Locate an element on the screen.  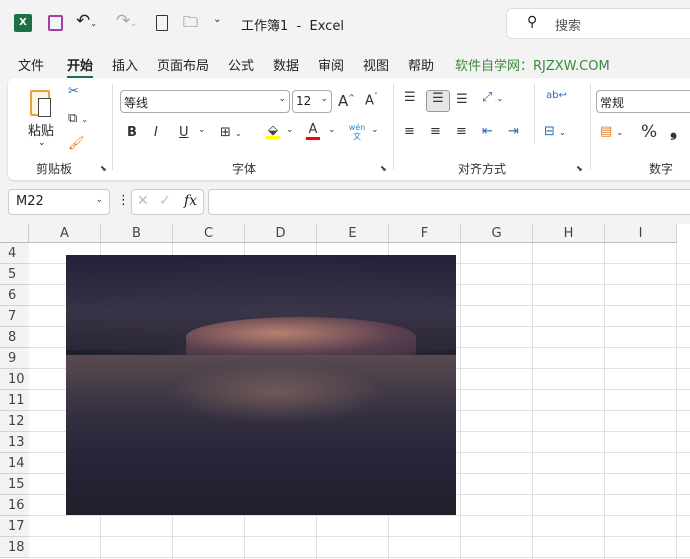
row-header-11: 11 is located at coordinates (14, 400).